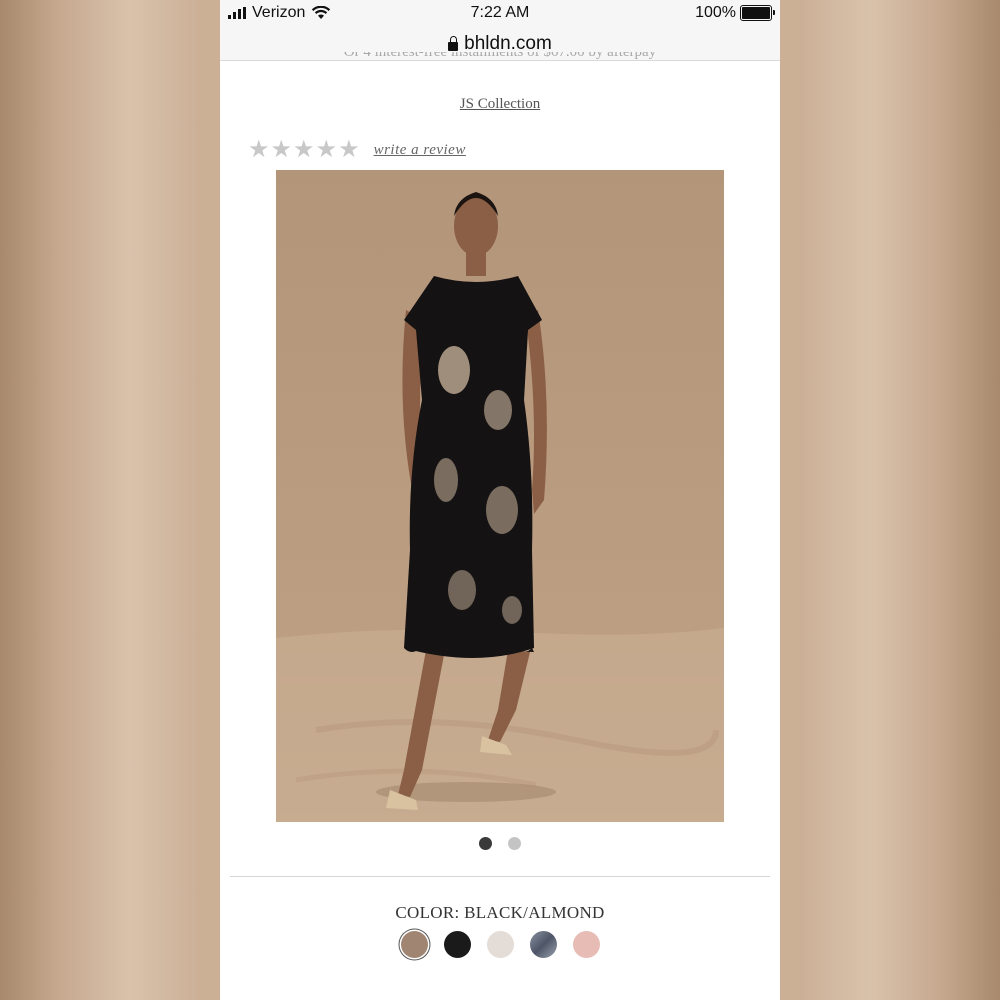  What do you see at coordinates (500, 104) in the screenshot?
I see `collection-link: JS Collection` at bounding box center [500, 104].